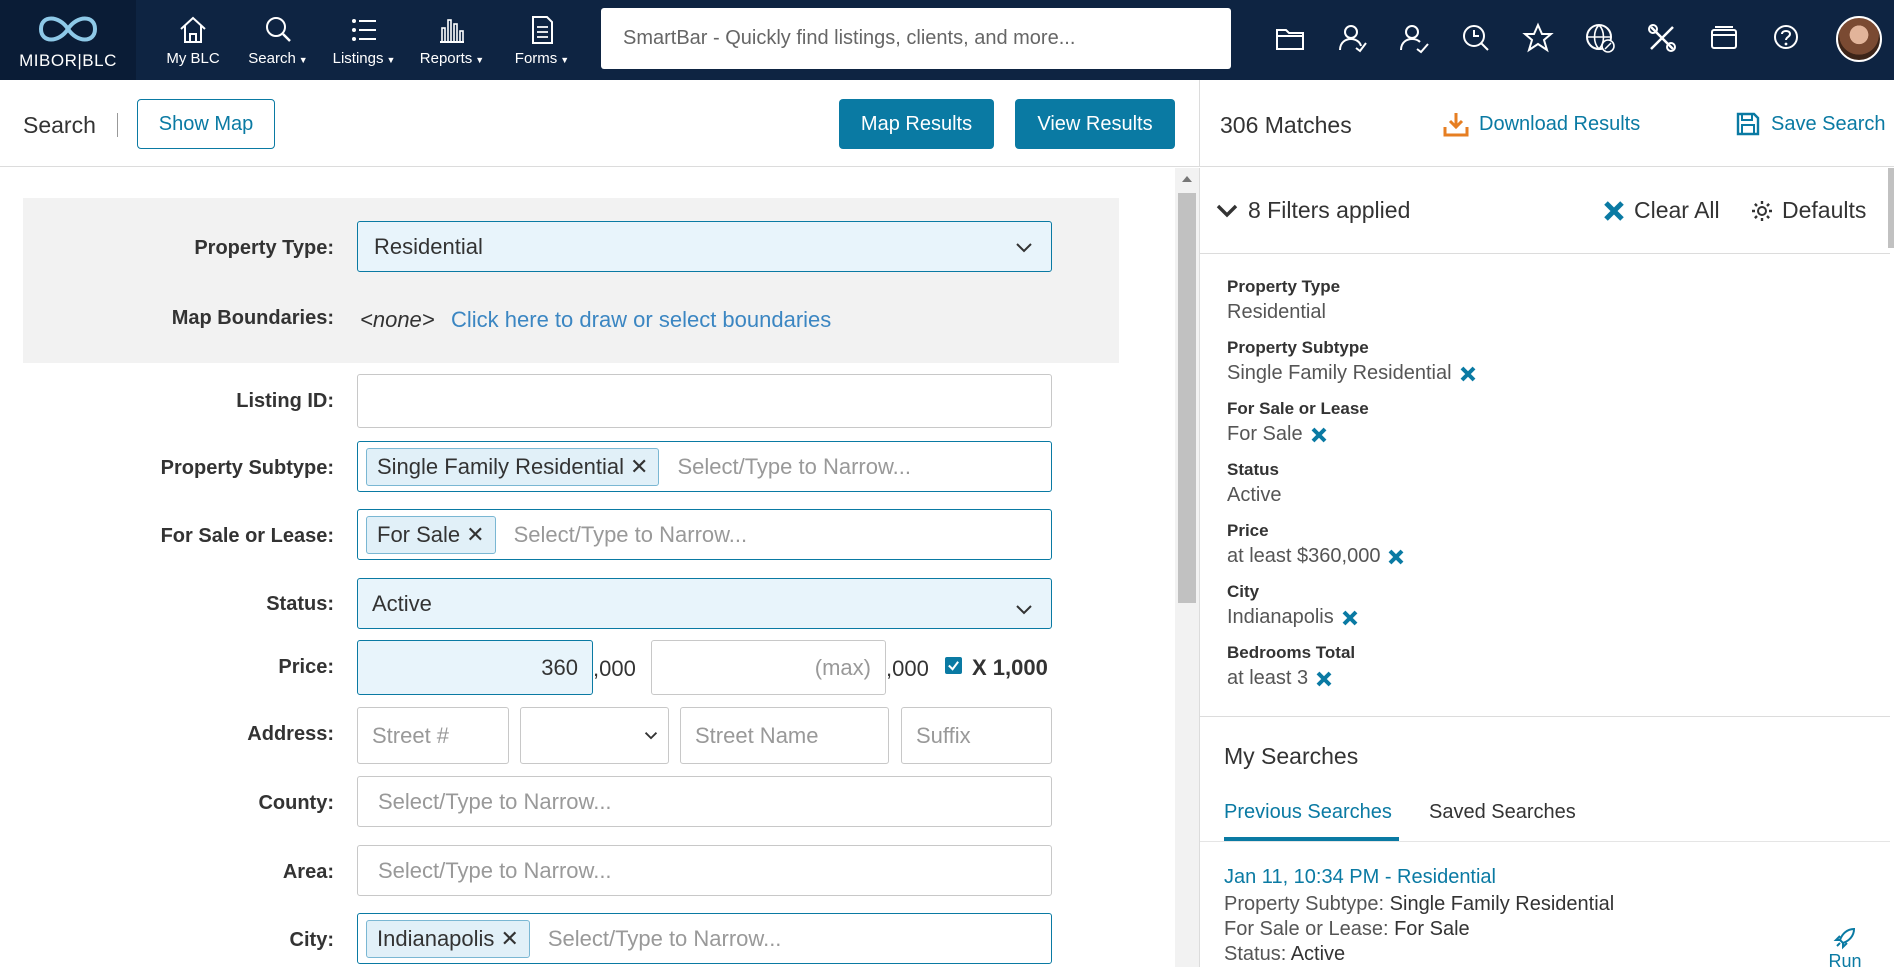 This screenshot has width=1894, height=967. I want to click on detail-value: Active, so click(1318, 954).